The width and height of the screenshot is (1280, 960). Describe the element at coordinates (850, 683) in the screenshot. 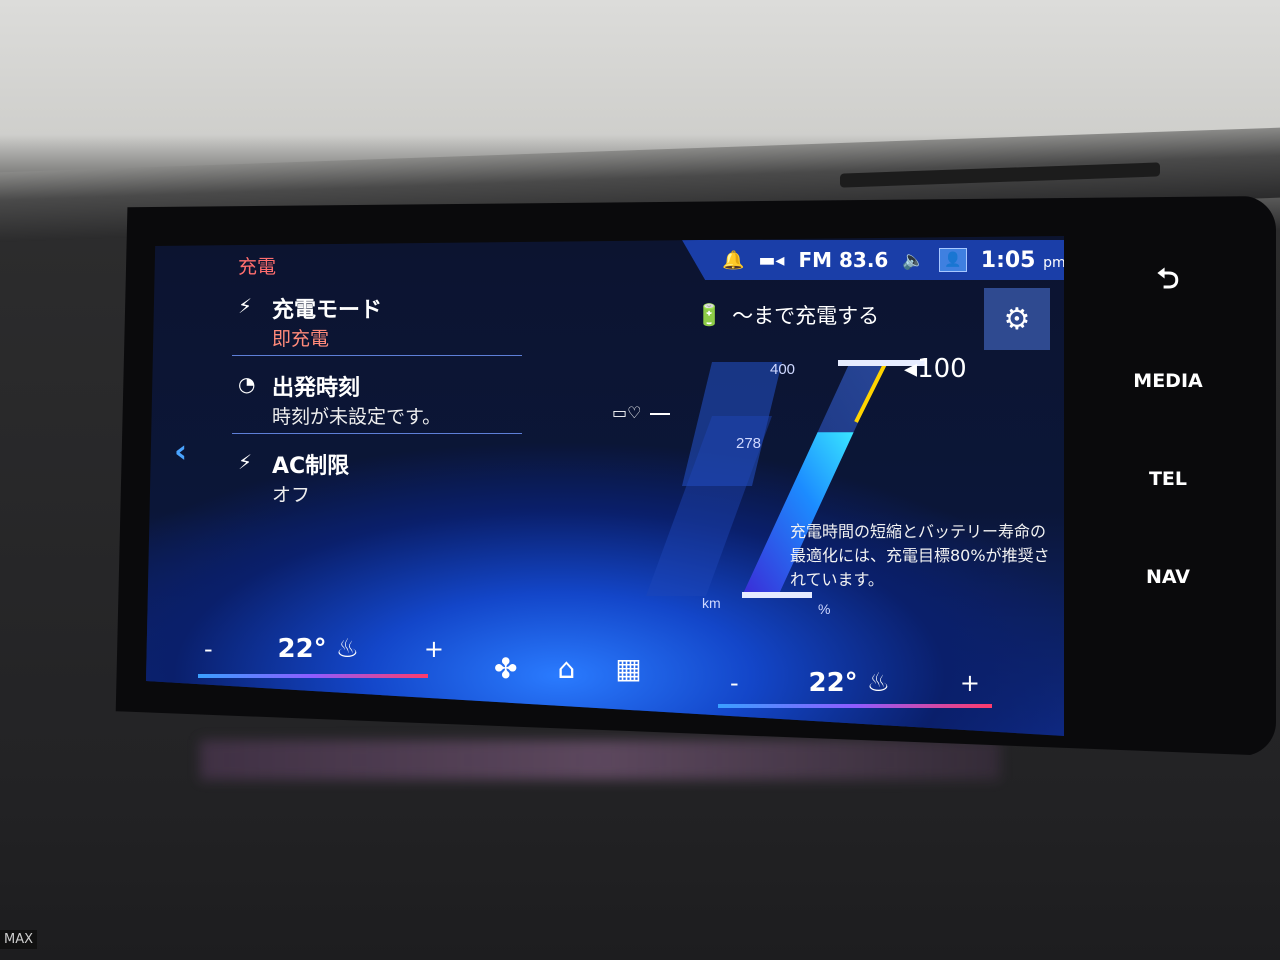

I see `right-temp-value: 22° ♨` at that location.